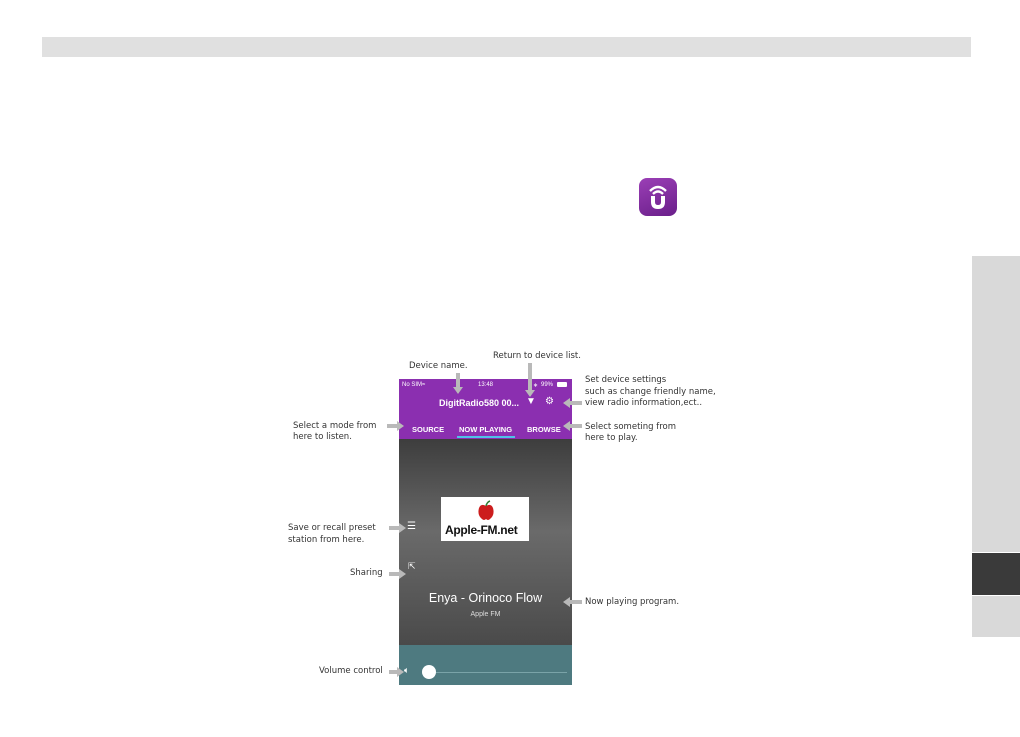 The image size is (1020, 737). I want to click on header-bar, so click(506, 47).